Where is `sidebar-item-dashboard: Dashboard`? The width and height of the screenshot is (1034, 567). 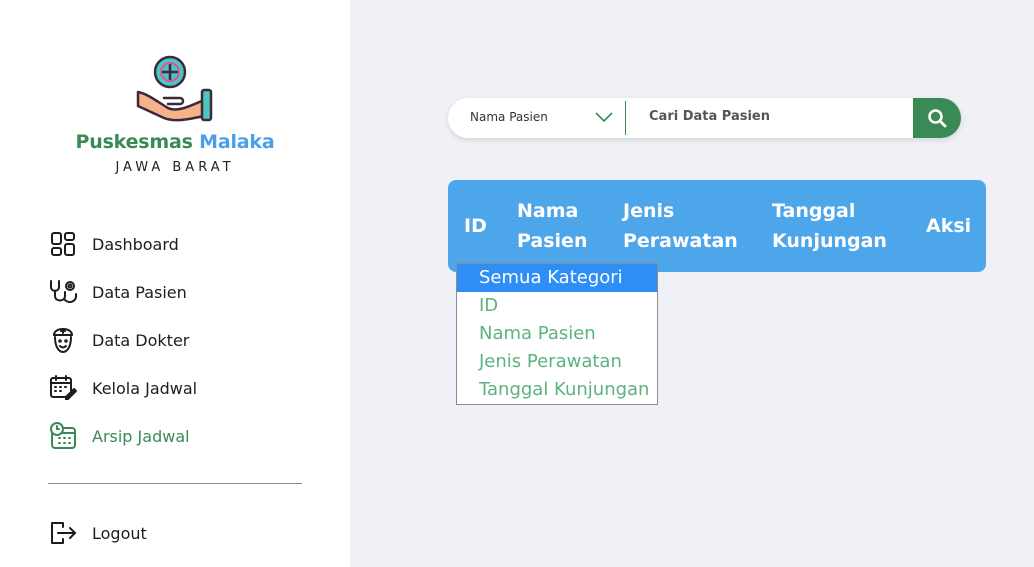 sidebar-item-dashboard: Dashboard is located at coordinates (178, 244).